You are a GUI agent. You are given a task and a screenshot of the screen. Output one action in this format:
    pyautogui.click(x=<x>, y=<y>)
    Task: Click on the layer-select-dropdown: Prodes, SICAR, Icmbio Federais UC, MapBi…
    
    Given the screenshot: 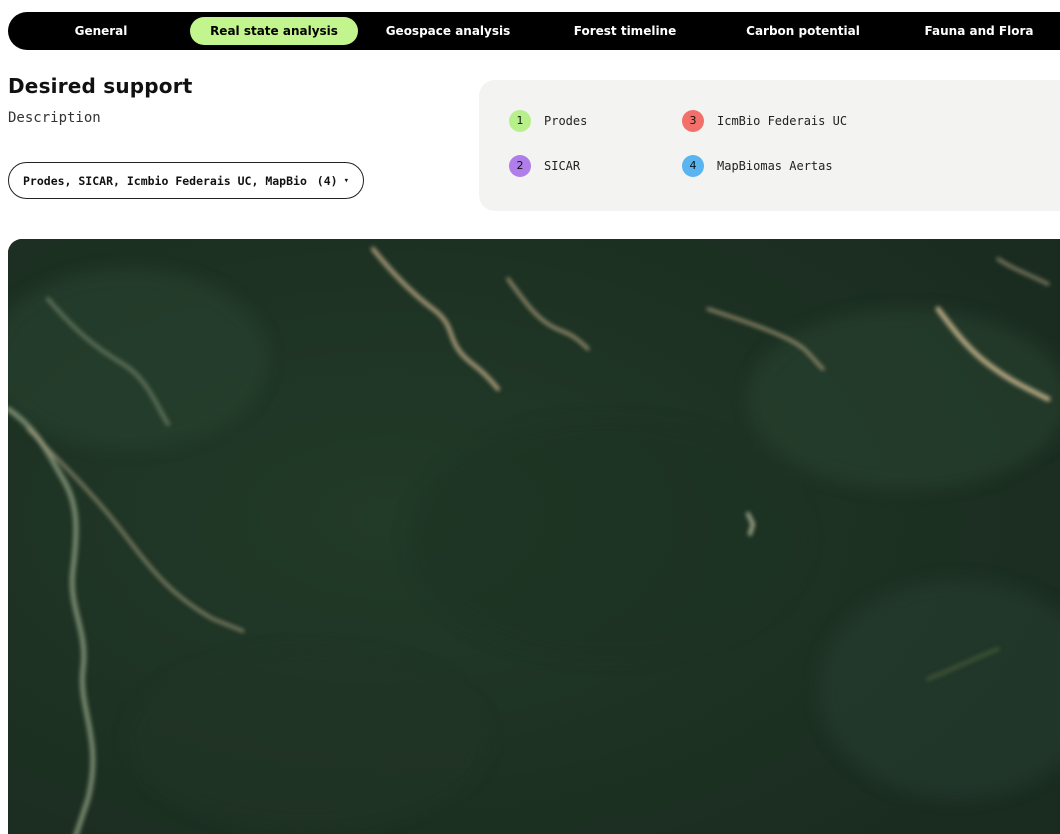 What is the action you would take?
    pyautogui.click(x=186, y=180)
    